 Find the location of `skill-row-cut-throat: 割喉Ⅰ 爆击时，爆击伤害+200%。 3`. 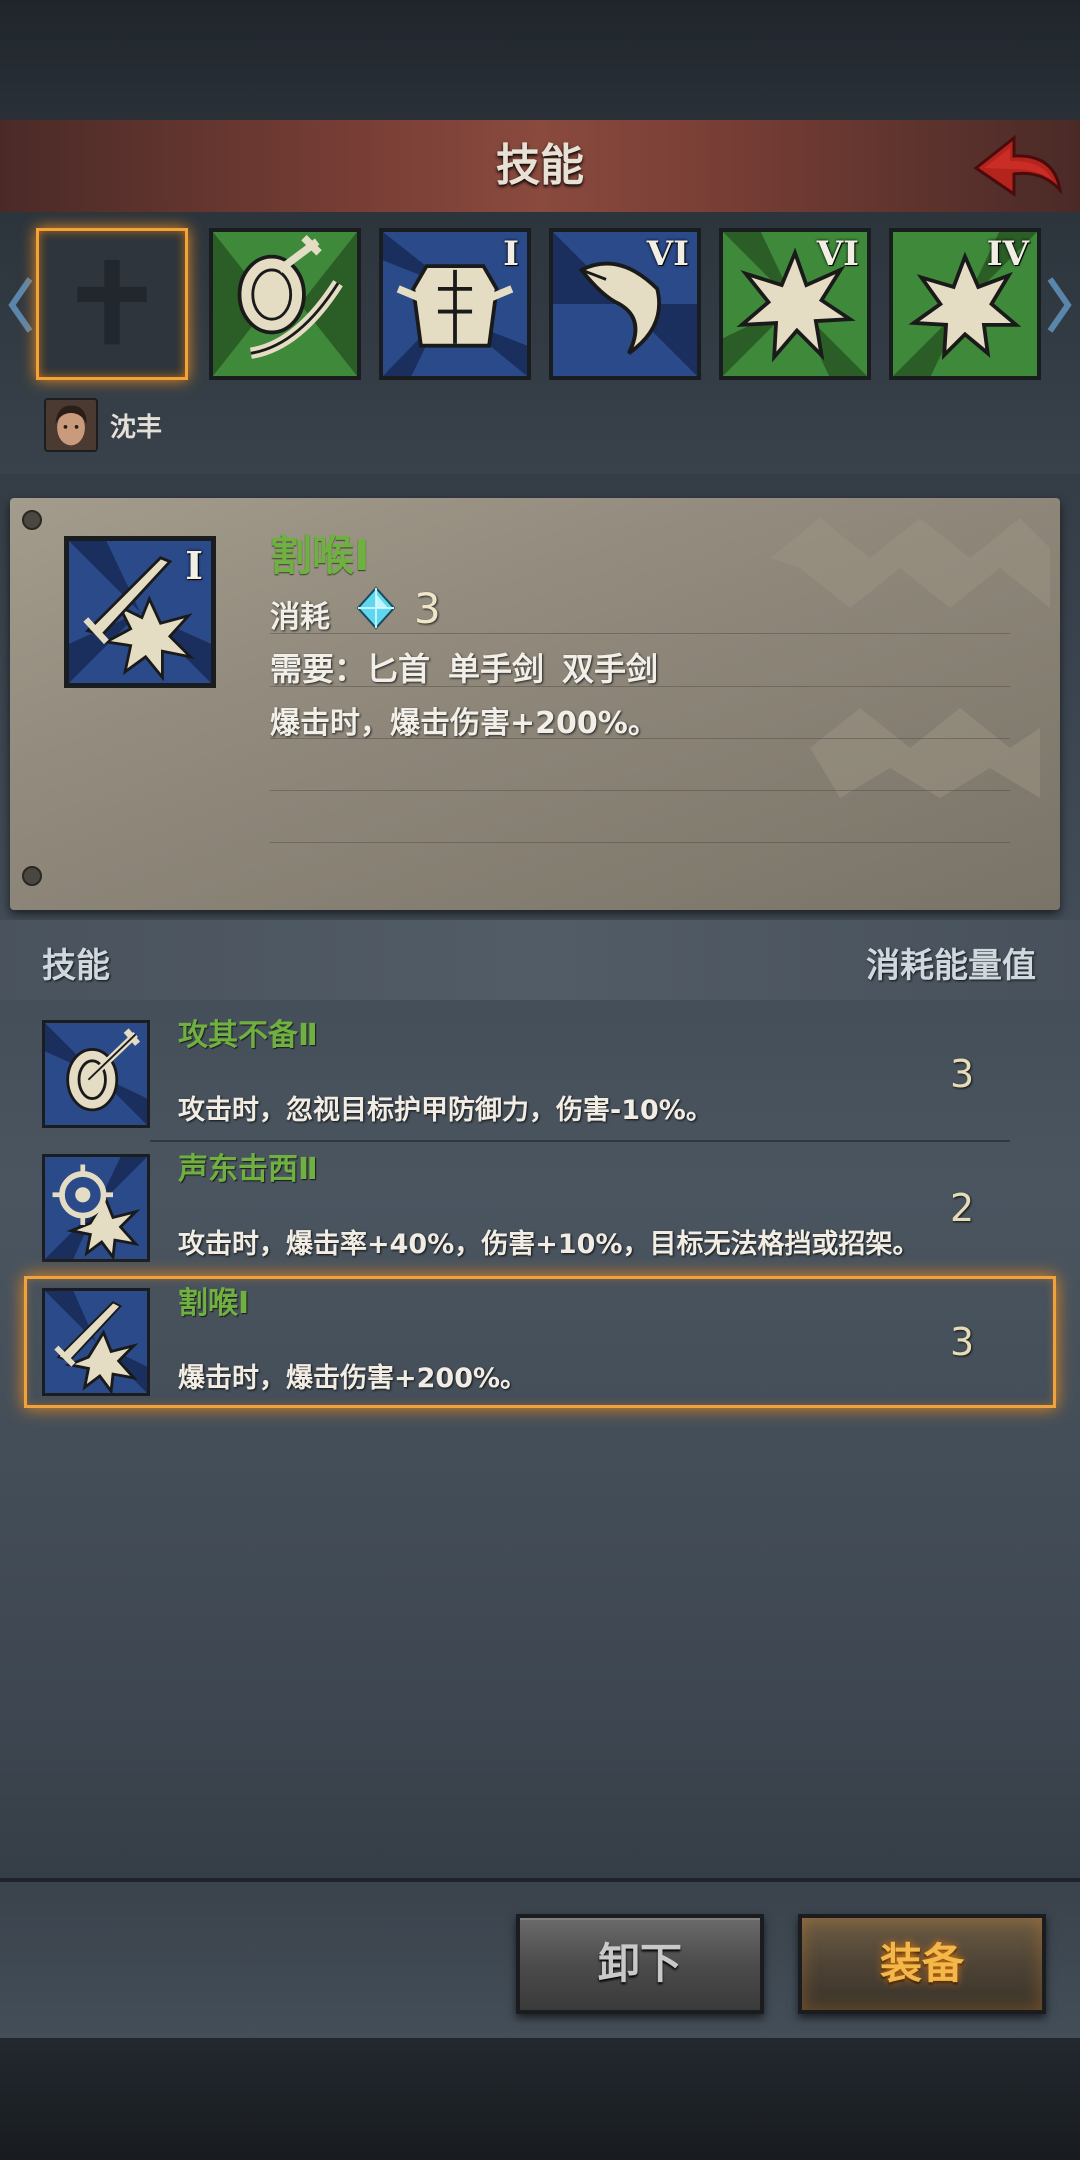

skill-row-cut-throat: 割喉Ⅰ 爆击时，爆击伤害+200%。 3 is located at coordinates (540, 1342).